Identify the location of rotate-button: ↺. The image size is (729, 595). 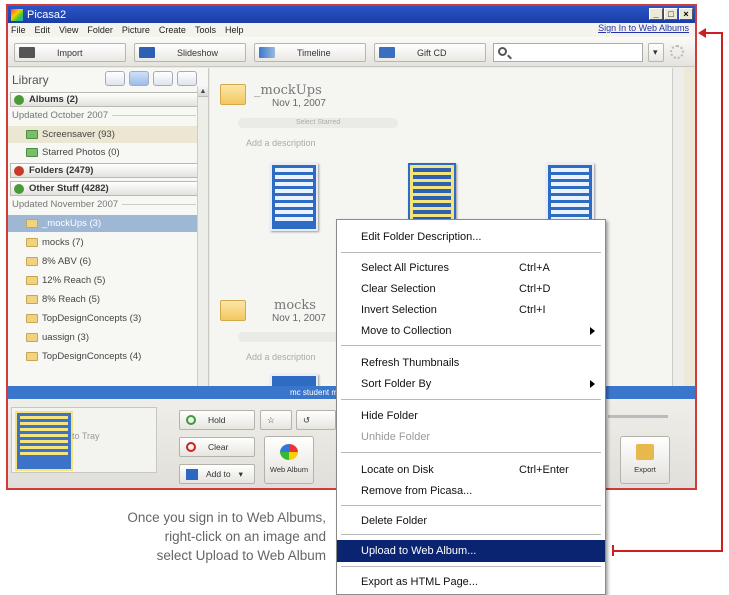
(316, 420).